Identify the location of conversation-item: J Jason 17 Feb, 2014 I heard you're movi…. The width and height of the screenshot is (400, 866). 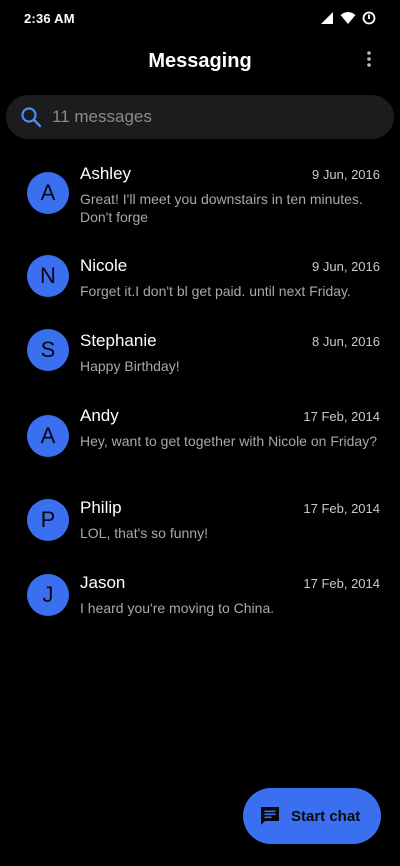
(200, 582).